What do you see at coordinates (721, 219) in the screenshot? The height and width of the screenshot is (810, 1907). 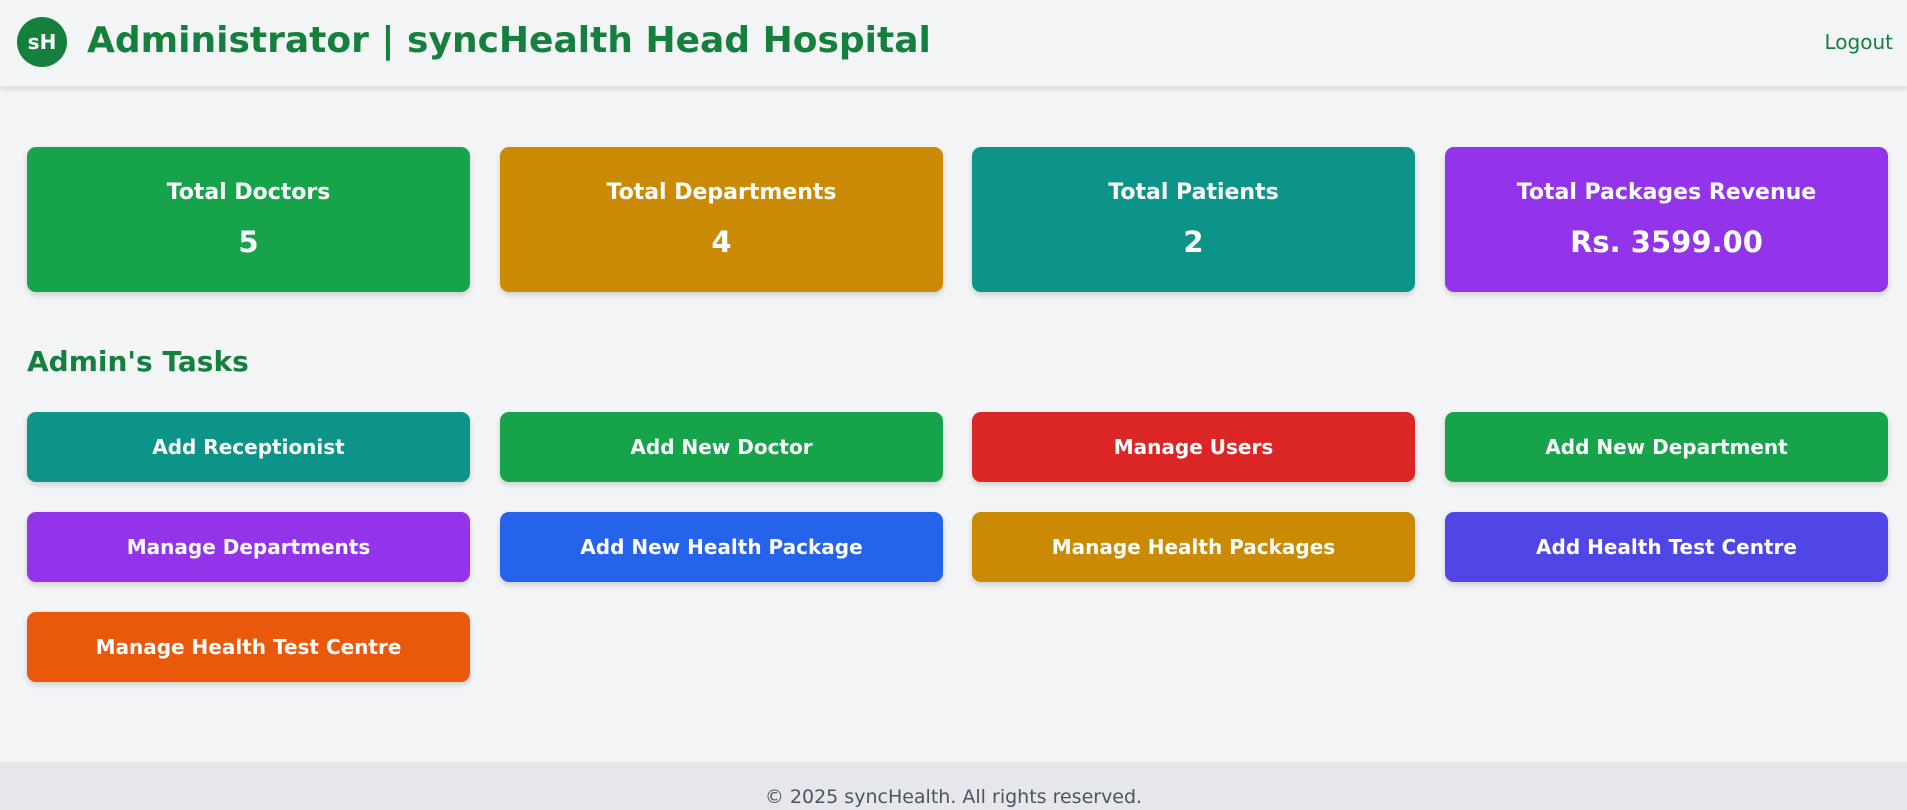 I see `stat-card-total-departments: Total Departments 4` at bounding box center [721, 219].